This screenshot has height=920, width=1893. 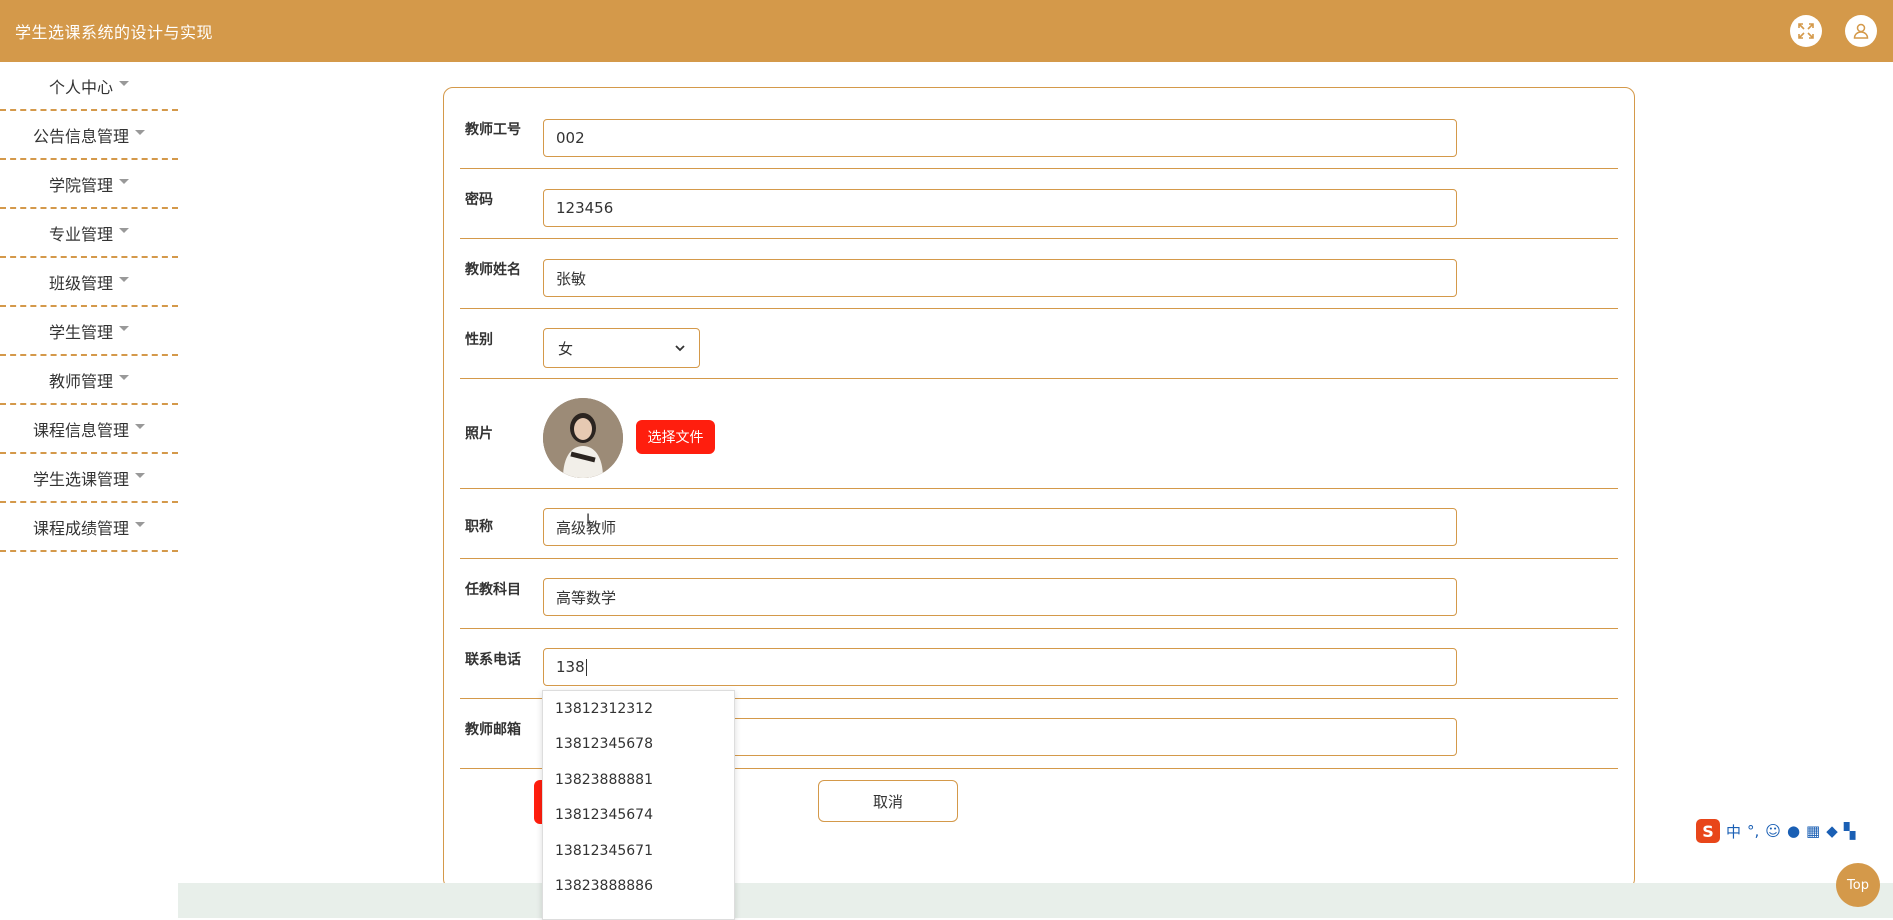 I want to click on form-row-subject: 任教科目 高等数学, so click(x=1039, y=593).